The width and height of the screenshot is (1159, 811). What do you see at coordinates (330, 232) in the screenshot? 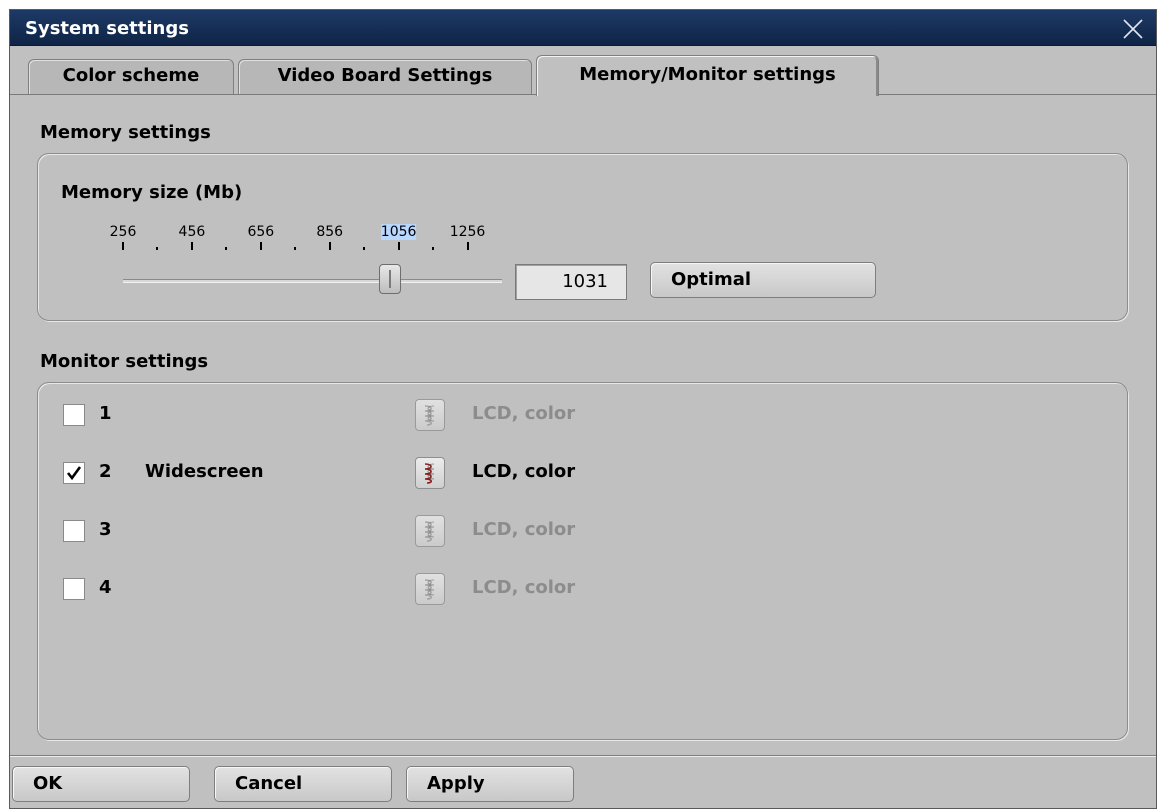
I see `slider-tick-label: 856` at bounding box center [330, 232].